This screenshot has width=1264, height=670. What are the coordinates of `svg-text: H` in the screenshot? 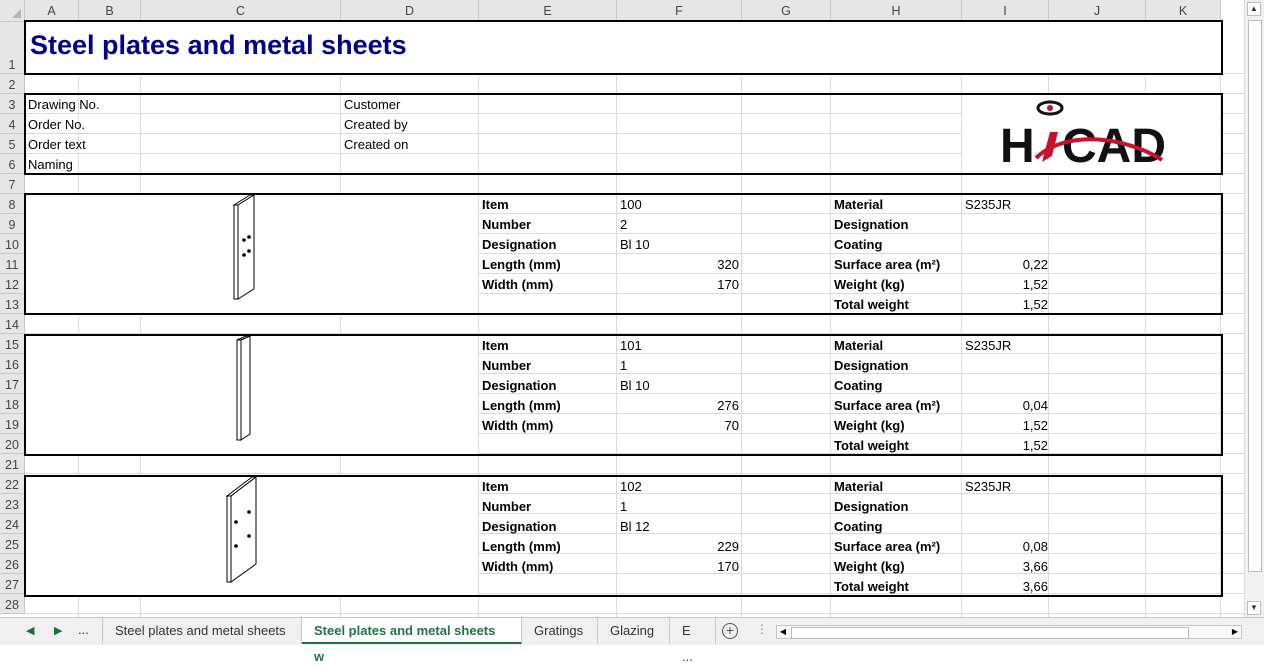 It's located at (1017, 145).